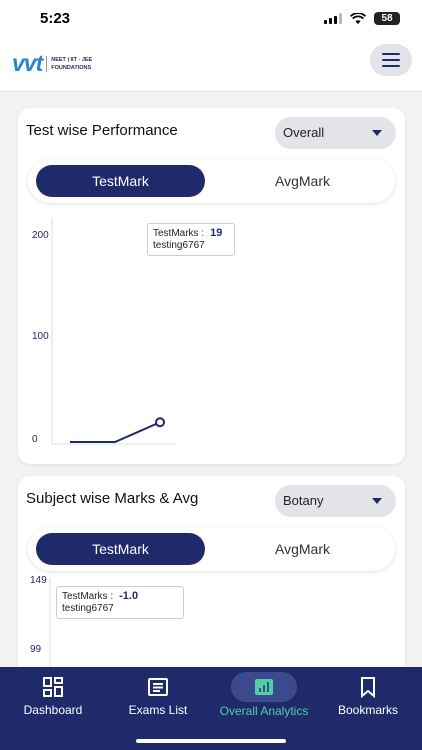  I want to click on status-icons: 58, so click(362, 18).